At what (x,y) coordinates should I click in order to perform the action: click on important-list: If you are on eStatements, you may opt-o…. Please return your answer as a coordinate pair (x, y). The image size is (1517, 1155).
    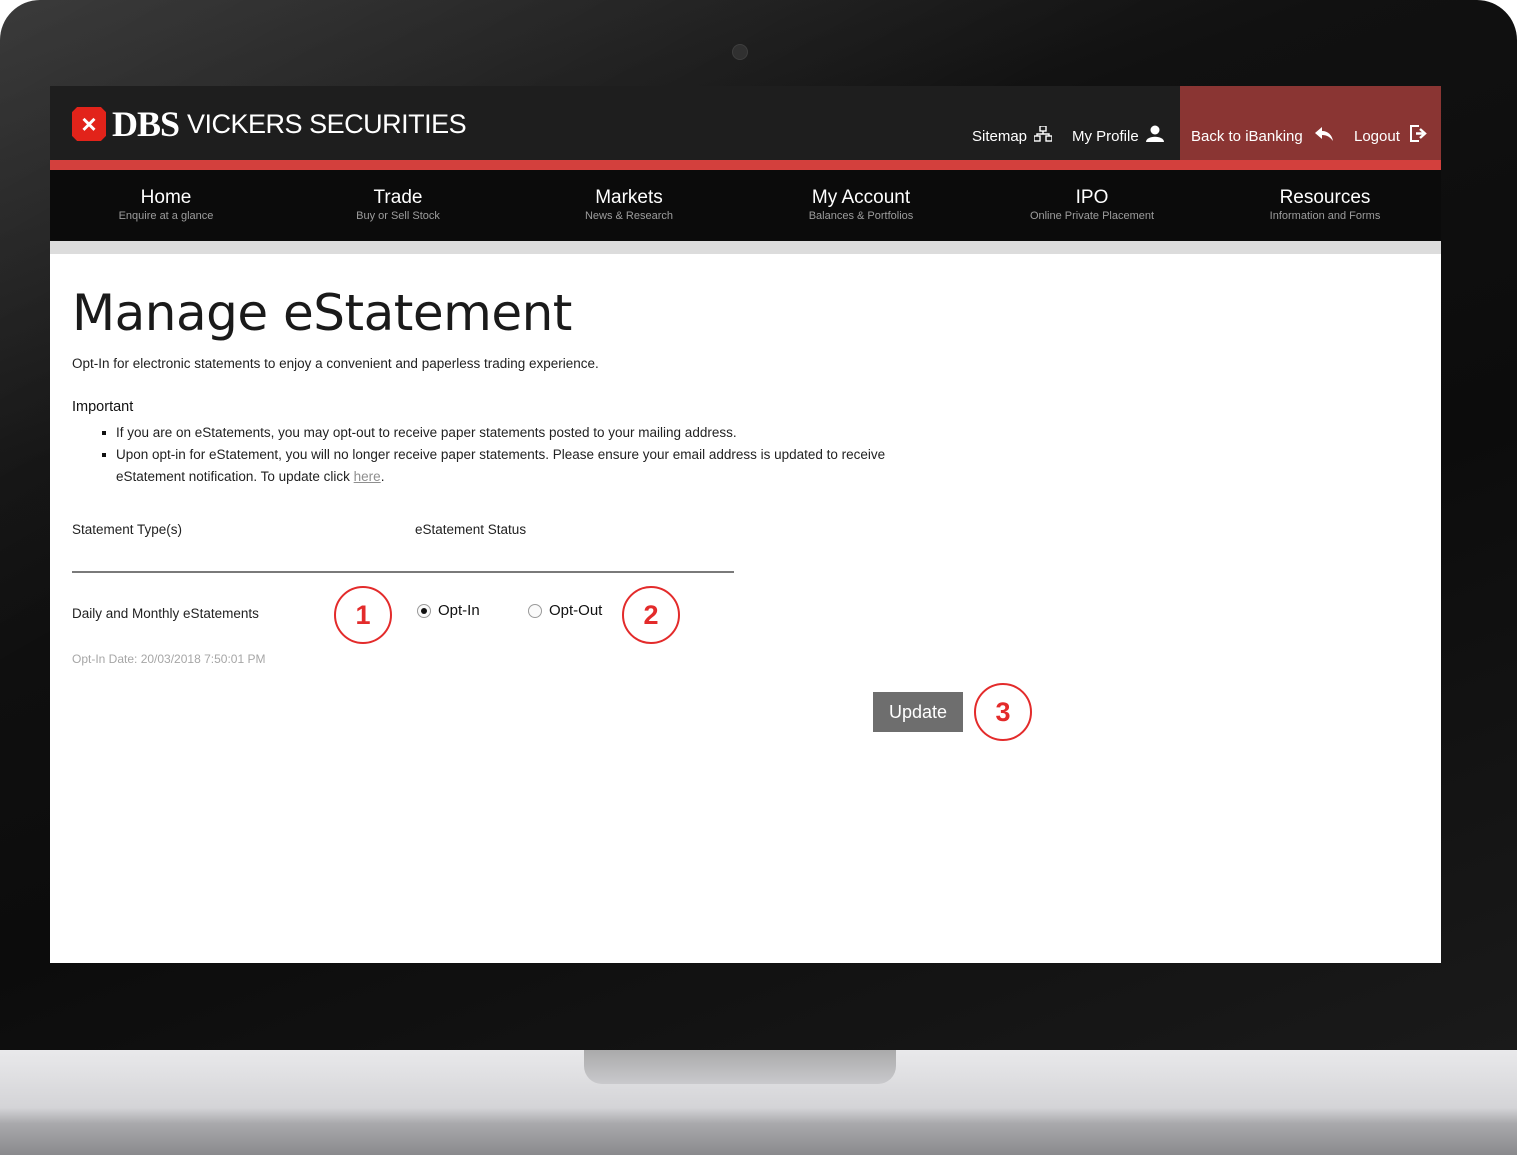
    Looking at the image, I should click on (519, 455).